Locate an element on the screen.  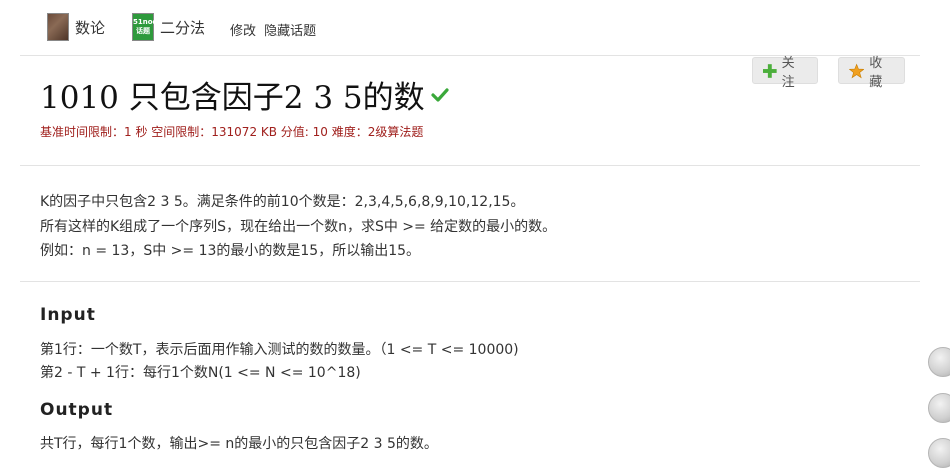
input-heading: Input is located at coordinates (68, 315).